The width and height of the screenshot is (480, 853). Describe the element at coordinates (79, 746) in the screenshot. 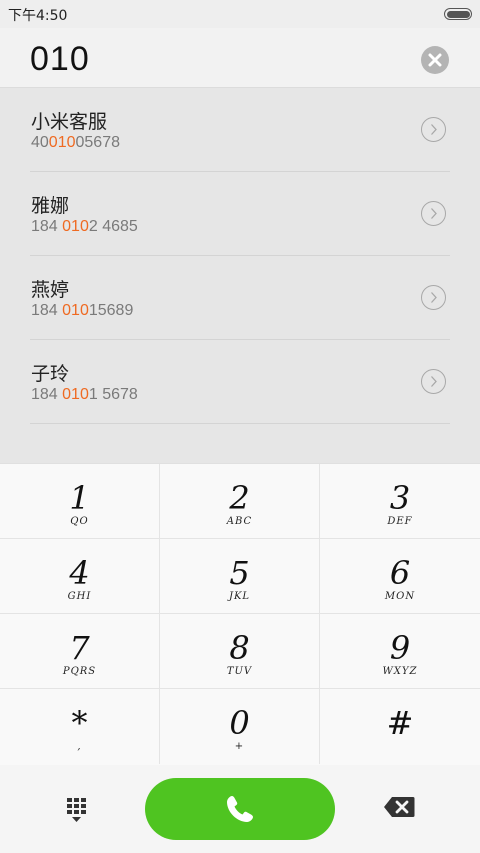

I see `key-letters: ,` at that location.